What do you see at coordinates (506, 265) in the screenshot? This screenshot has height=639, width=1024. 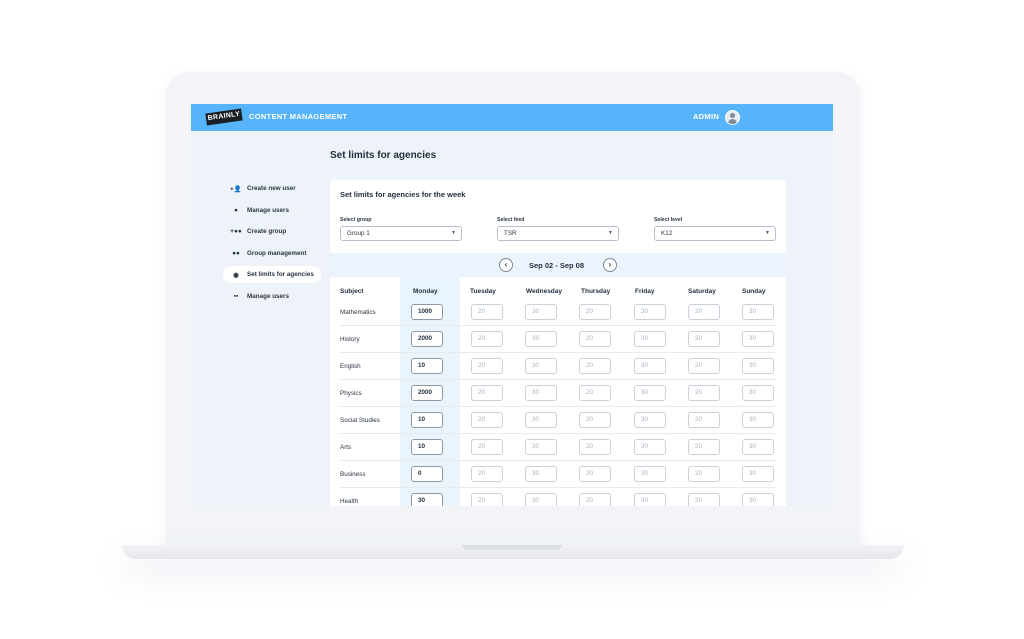 I see `previous-week-button: ‹` at bounding box center [506, 265].